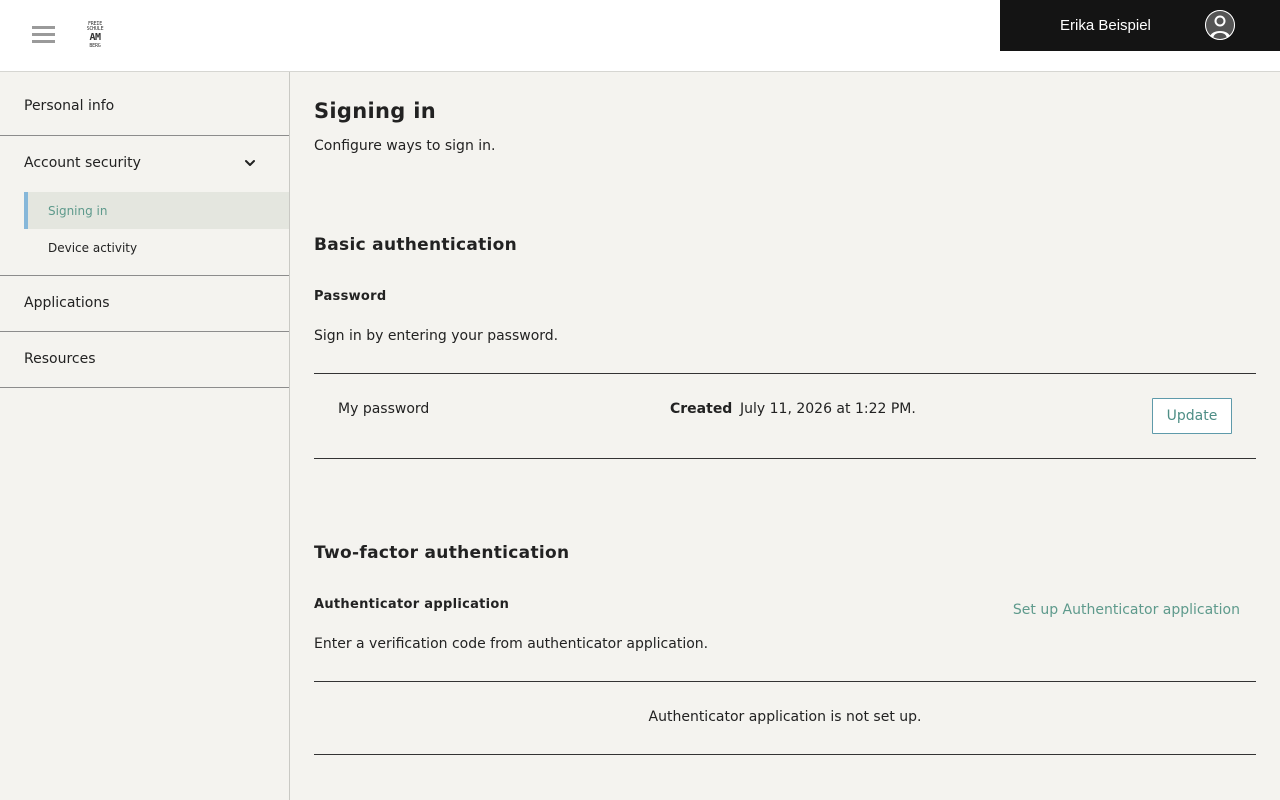 This screenshot has width=1280, height=800. Describe the element at coordinates (412, 604) in the screenshot. I see `authenticator-subheading: Authenticator application` at that location.